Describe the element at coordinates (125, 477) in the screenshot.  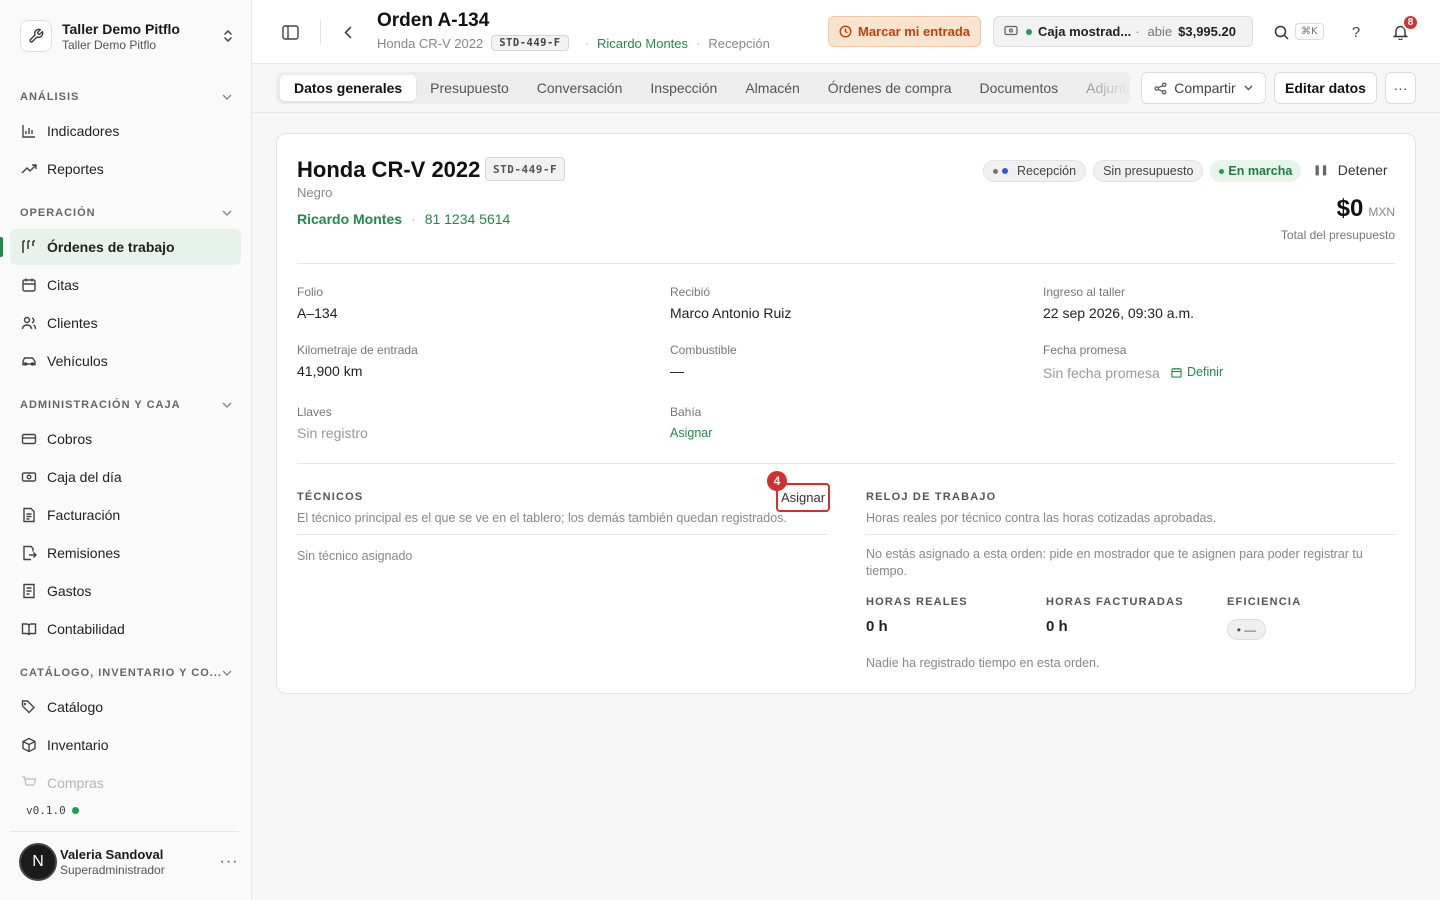
I see `sidebar-item-caja: Caja del día` at that location.